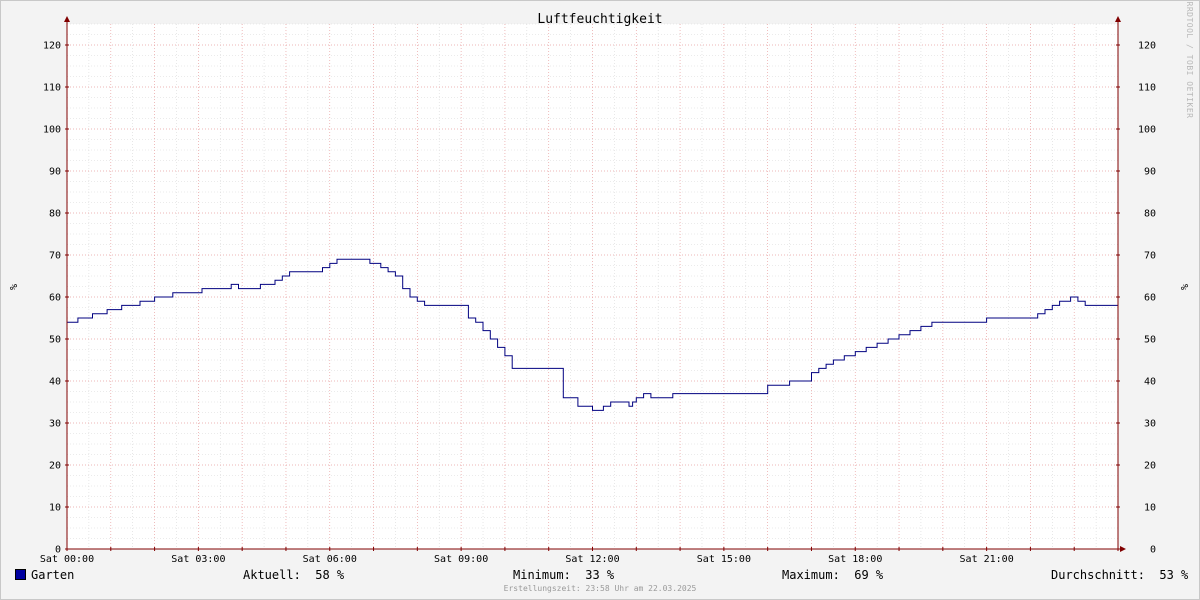 The image size is (1200, 600). What do you see at coordinates (869, 575) in the screenshot?
I see `legend-max-value: 69 %` at bounding box center [869, 575].